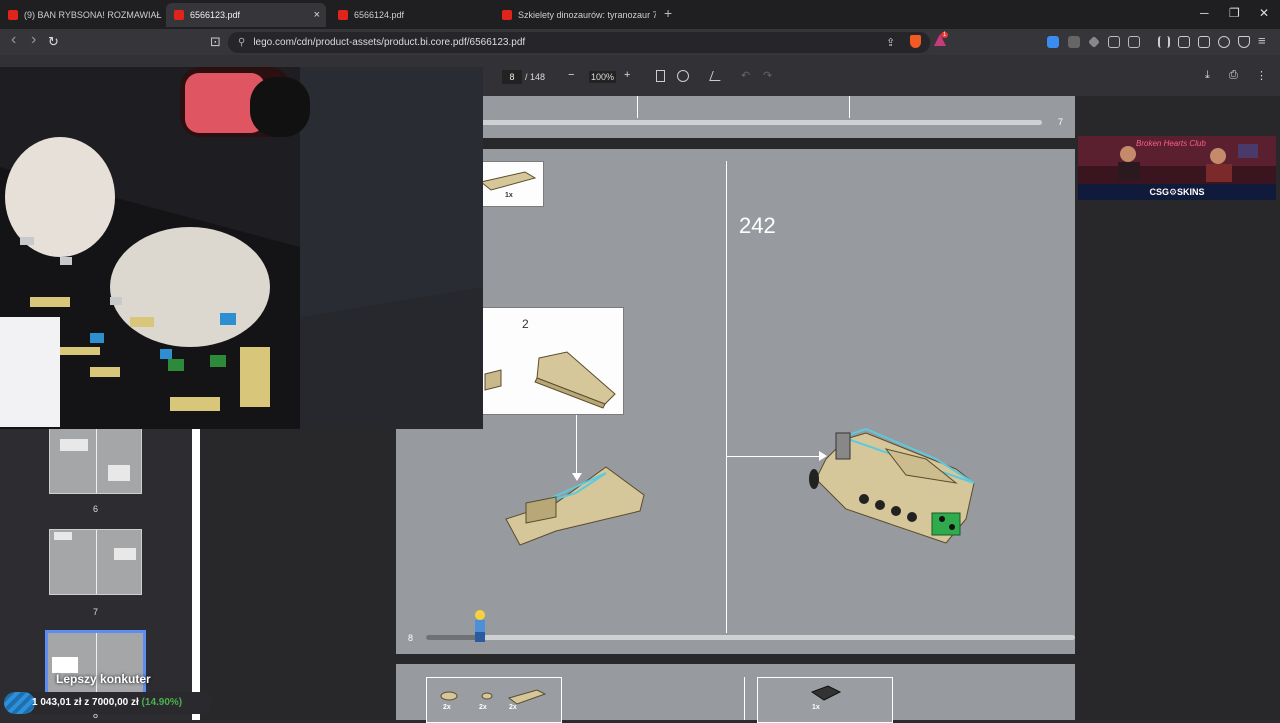 The image size is (1280, 723). What do you see at coordinates (745, 75) in the screenshot?
I see `undo-button: ↶` at bounding box center [745, 75].